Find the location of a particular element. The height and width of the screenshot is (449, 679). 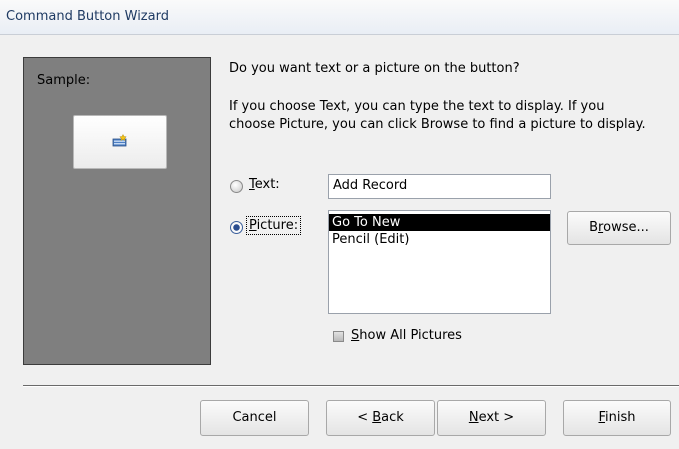

title-bar: Command Button Wizard is located at coordinates (339, 17).